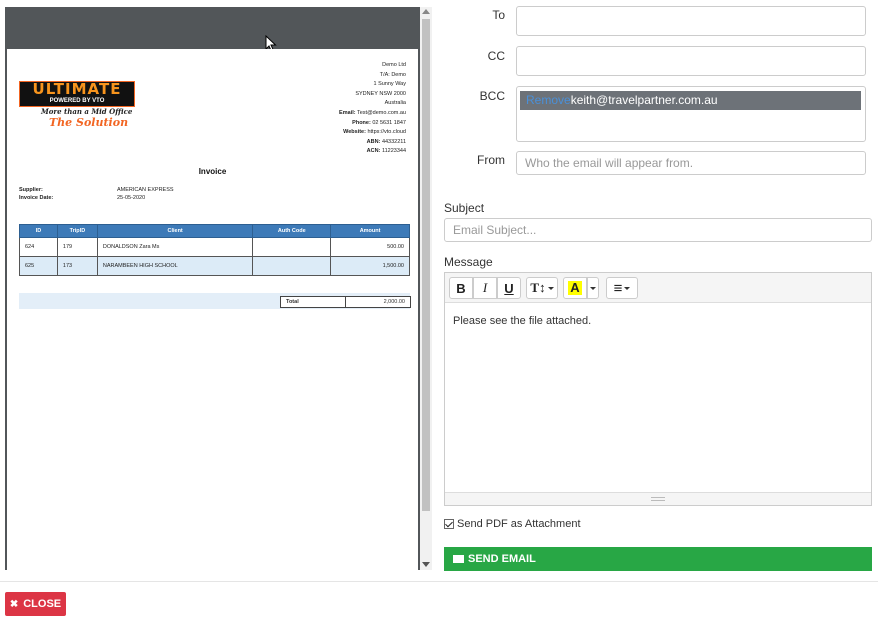 This screenshot has width=878, height=625. What do you see at coordinates (644, 100) in the screenshot?
I see `bcc-recipient-address: keith@travelpartner.com.au` at bounding box center [644, 100].